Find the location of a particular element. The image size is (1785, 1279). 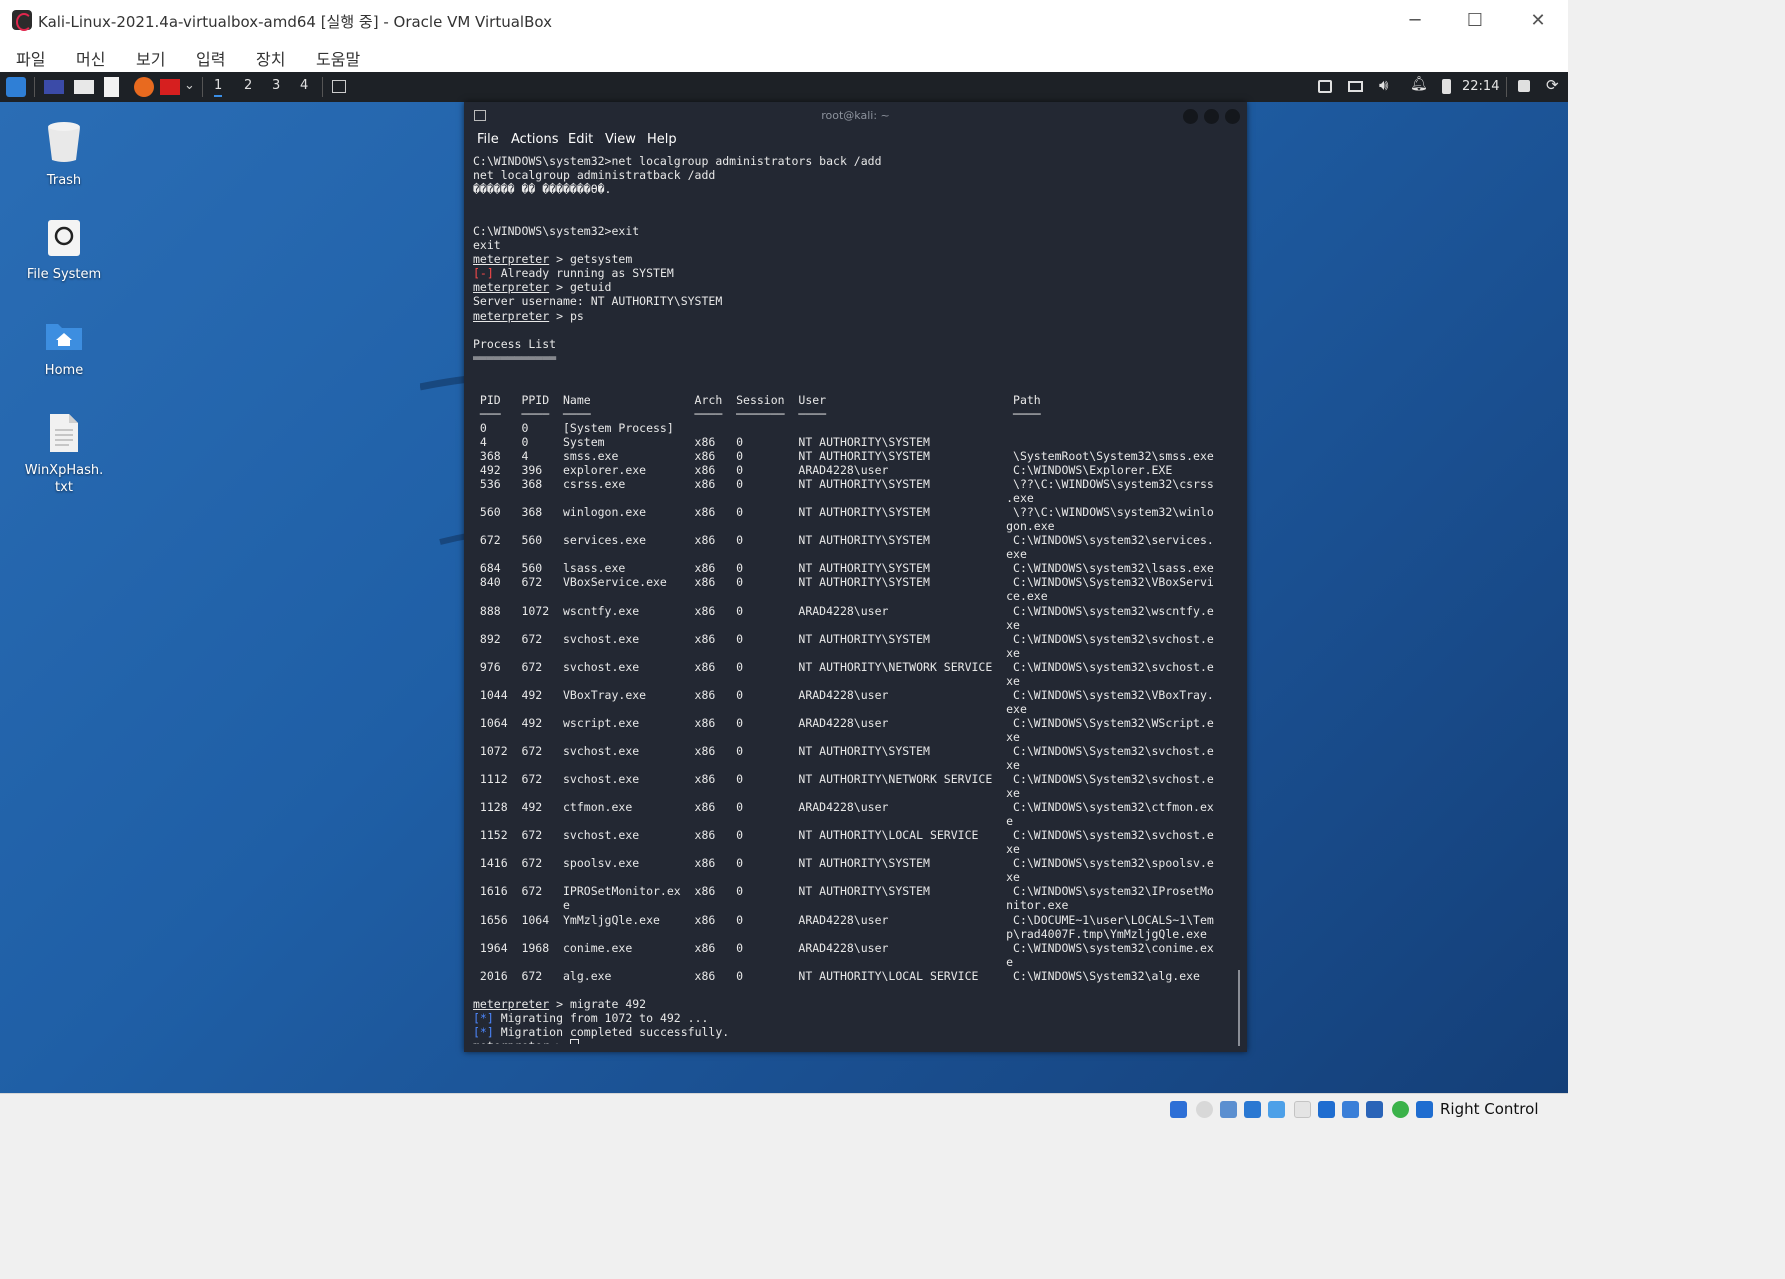

lock-icon is located at coordinates (1524, 86).